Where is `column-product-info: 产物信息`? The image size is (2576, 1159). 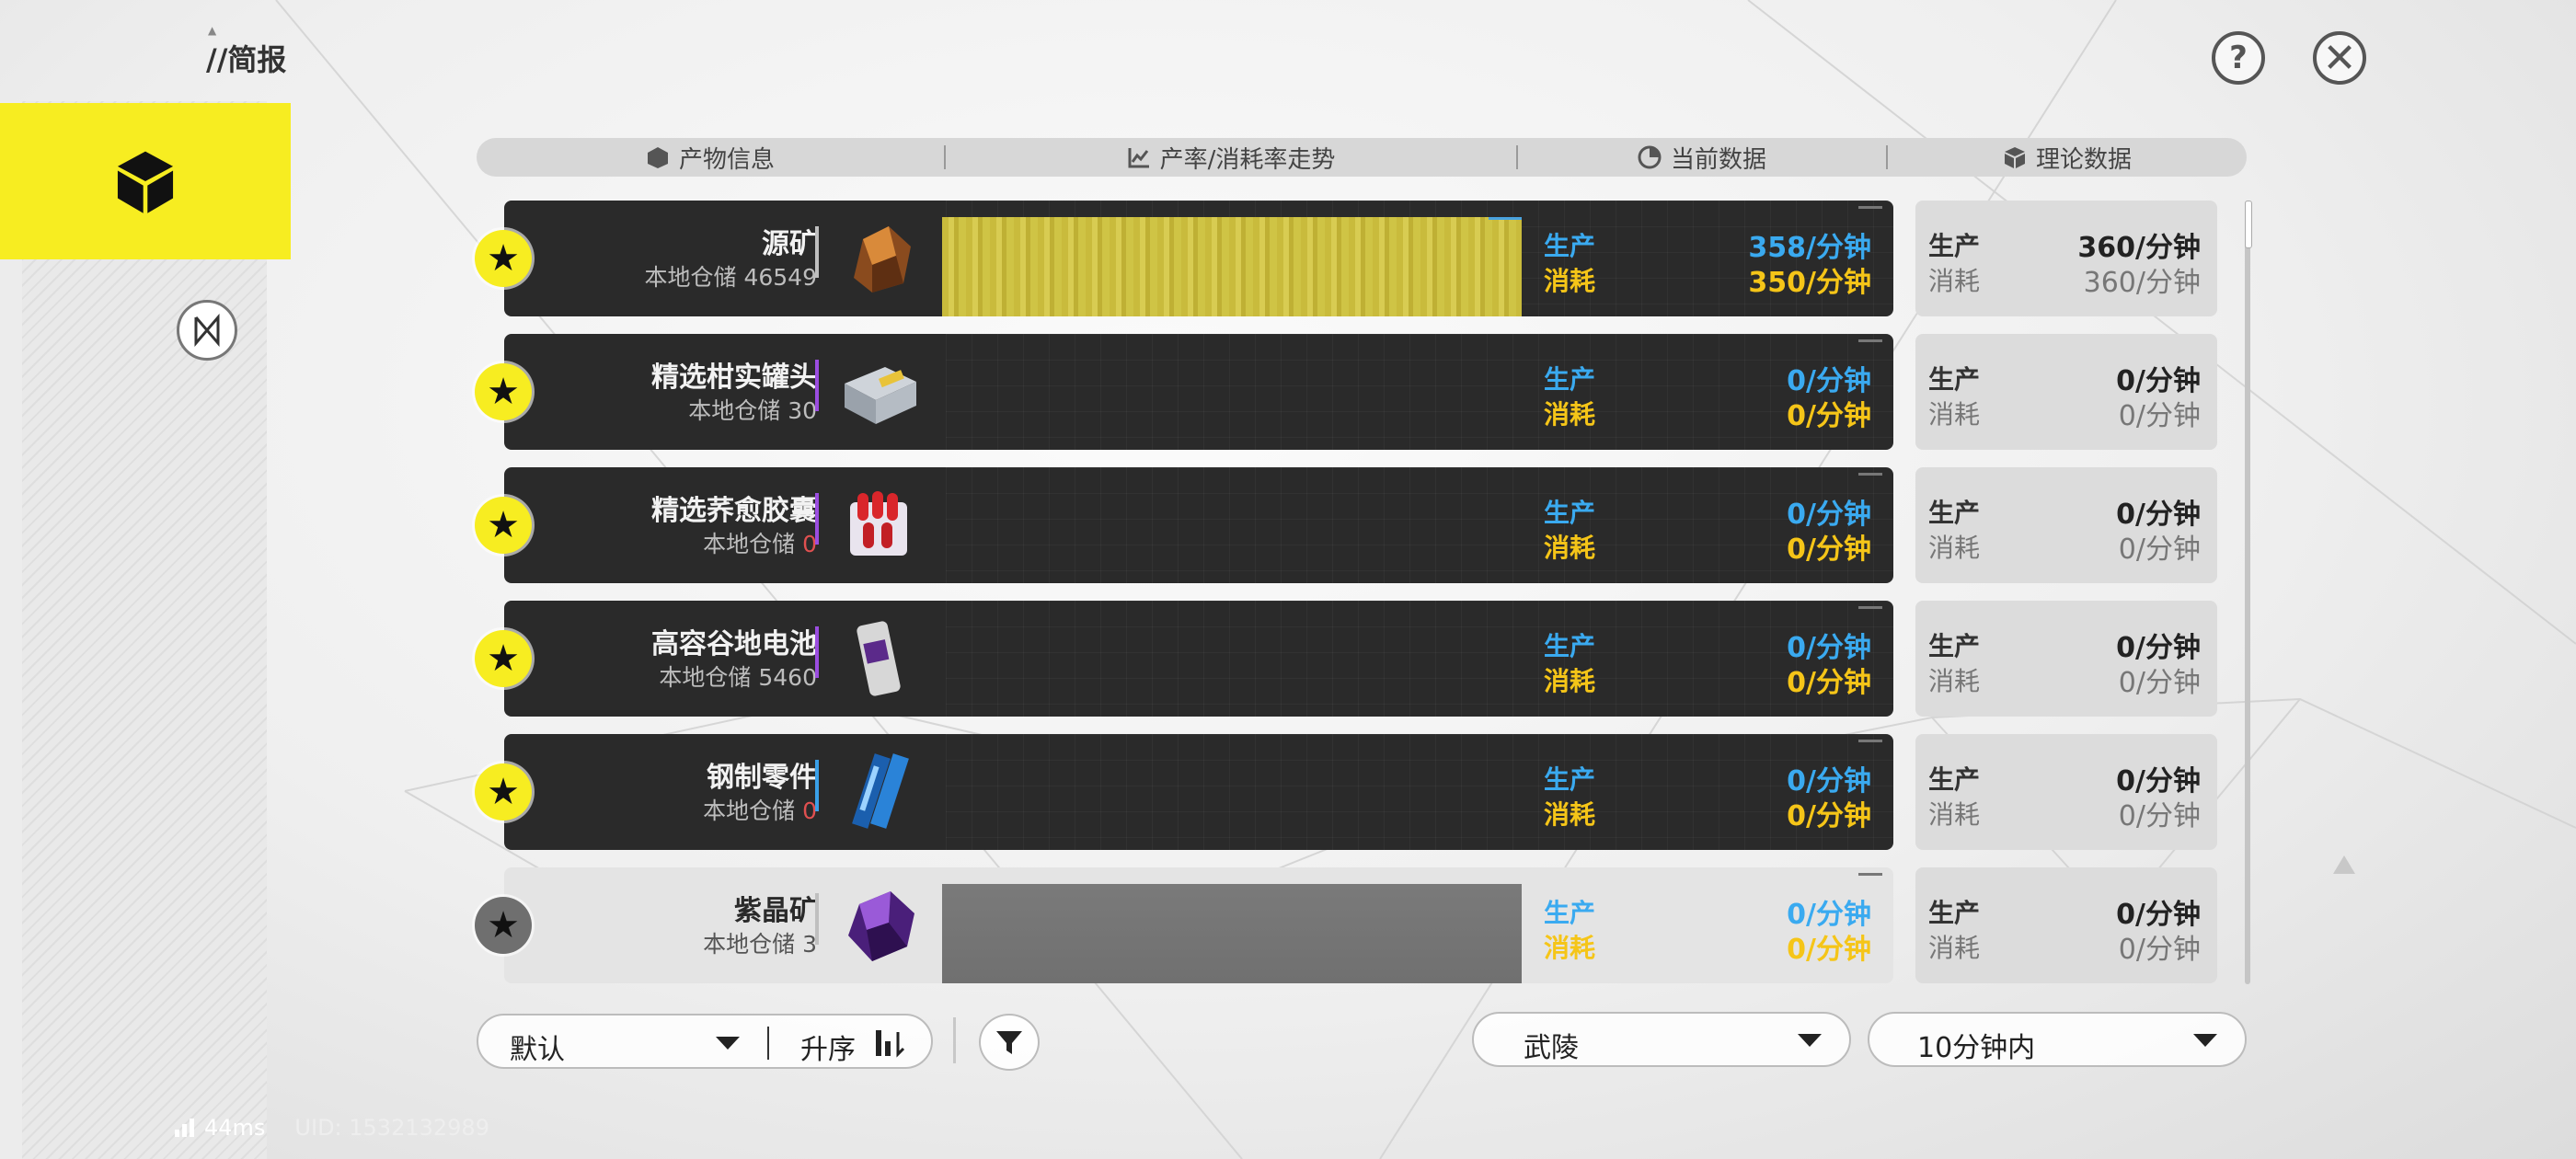 column-product-info: 产物信息 is located at coordinates (710, 157).